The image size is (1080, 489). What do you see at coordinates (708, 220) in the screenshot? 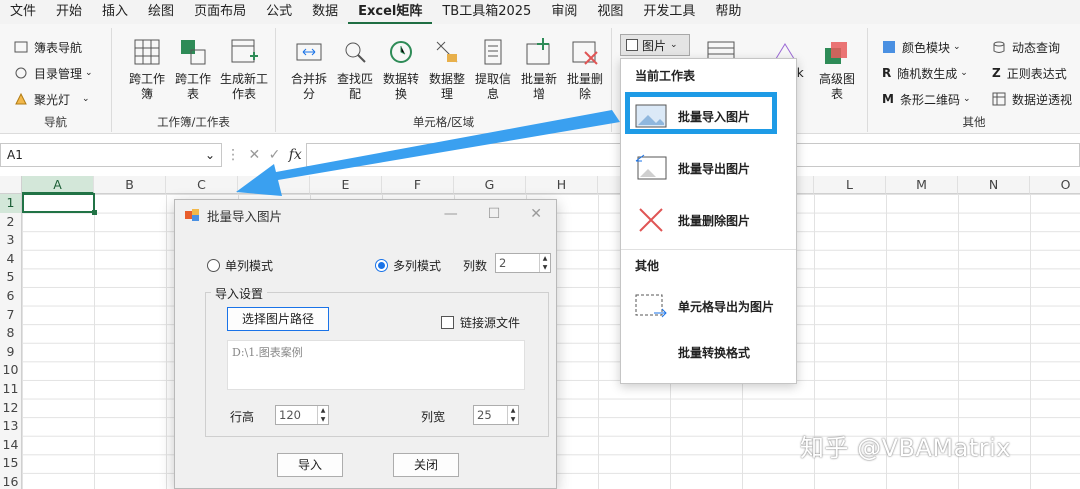
I see `menu-batch-delete-images: 批量删除图片` at bounding box center [708, 220].